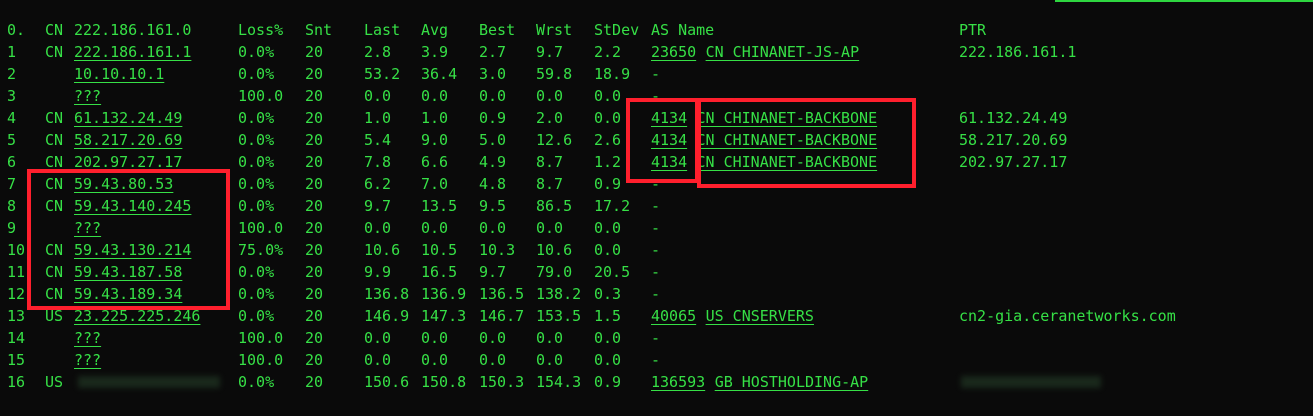  Describe the element at coordinates (261, 250) in the screenshot. I see `cell-loss: 75.0%` at that location.